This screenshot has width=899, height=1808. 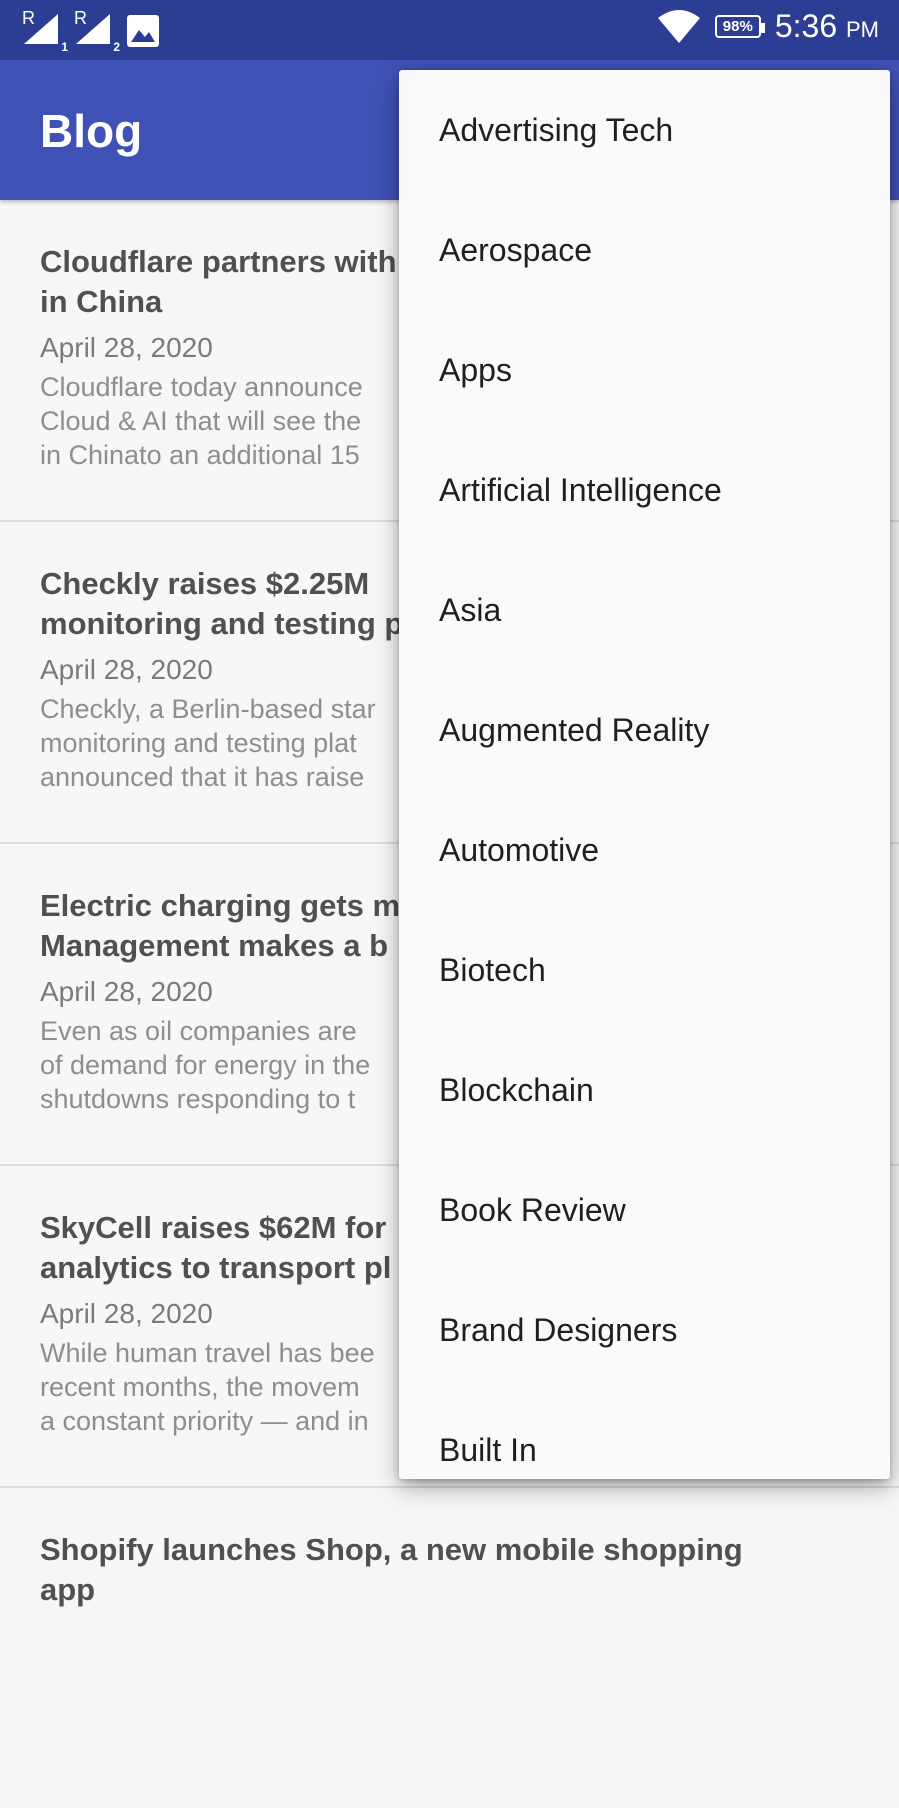 What do you see at coordinates (644, 1434) in the screenshot?
I see `menu-item-built-in: Built In` at bounding box center [644, 1434].